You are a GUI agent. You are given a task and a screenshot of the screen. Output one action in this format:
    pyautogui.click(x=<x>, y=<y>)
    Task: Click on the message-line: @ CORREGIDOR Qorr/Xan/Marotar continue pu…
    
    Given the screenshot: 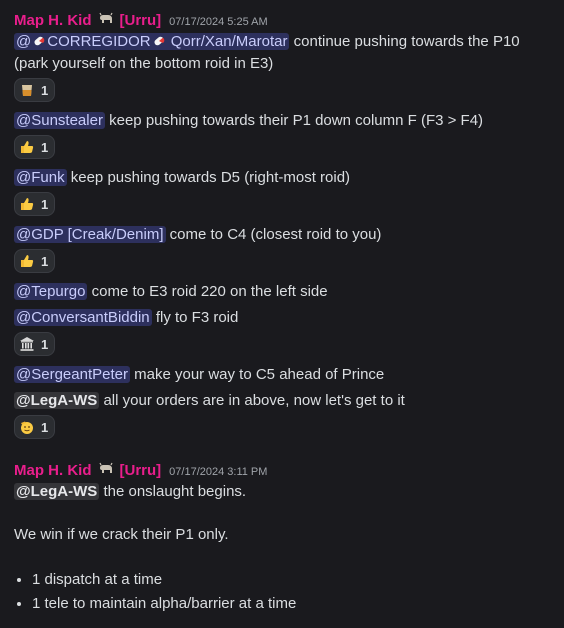 What is the action you would take?
    pyautogui.click(x=284, y=53)
    